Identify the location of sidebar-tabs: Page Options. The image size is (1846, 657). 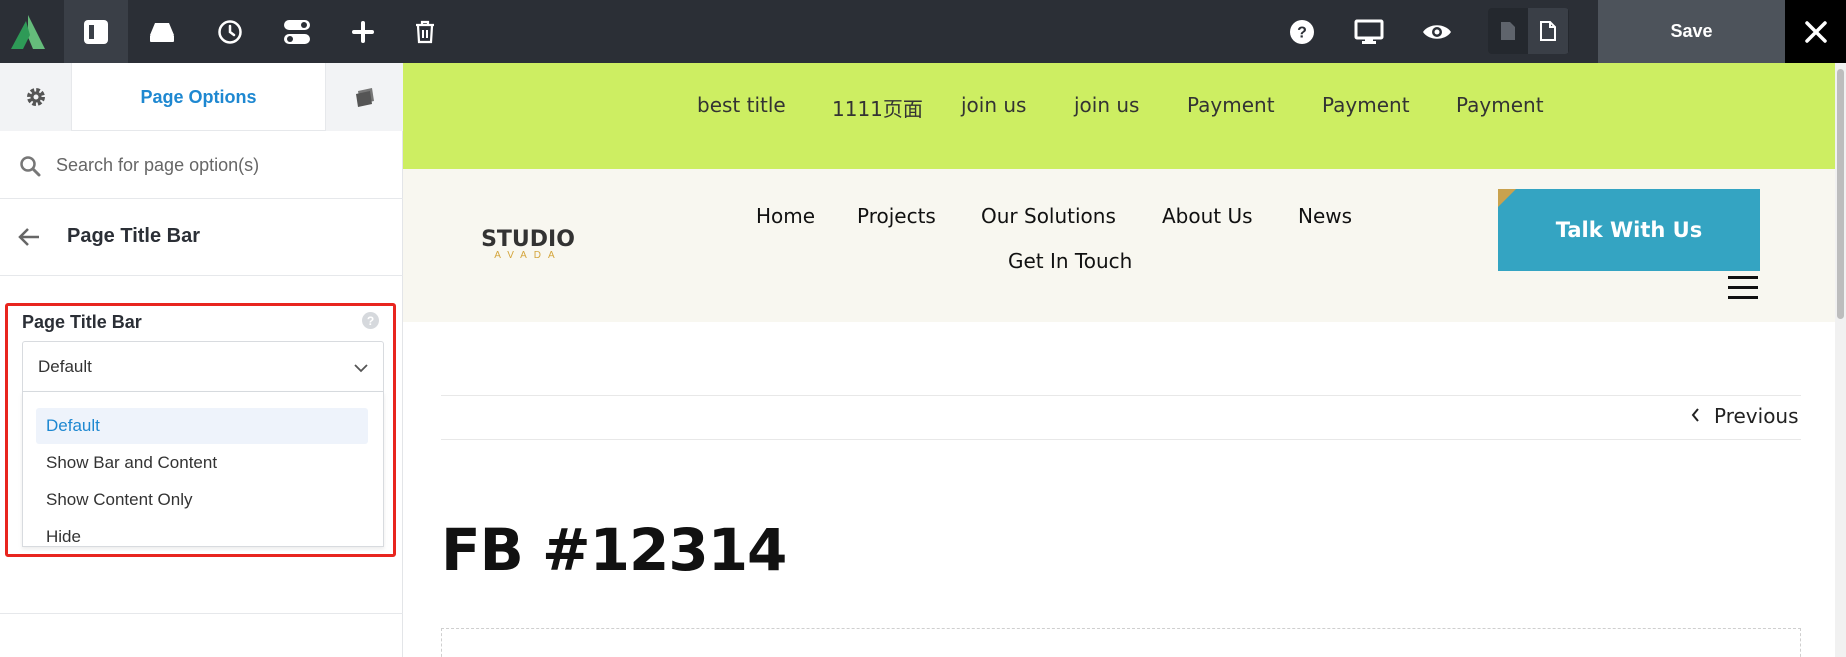
(201, 97).